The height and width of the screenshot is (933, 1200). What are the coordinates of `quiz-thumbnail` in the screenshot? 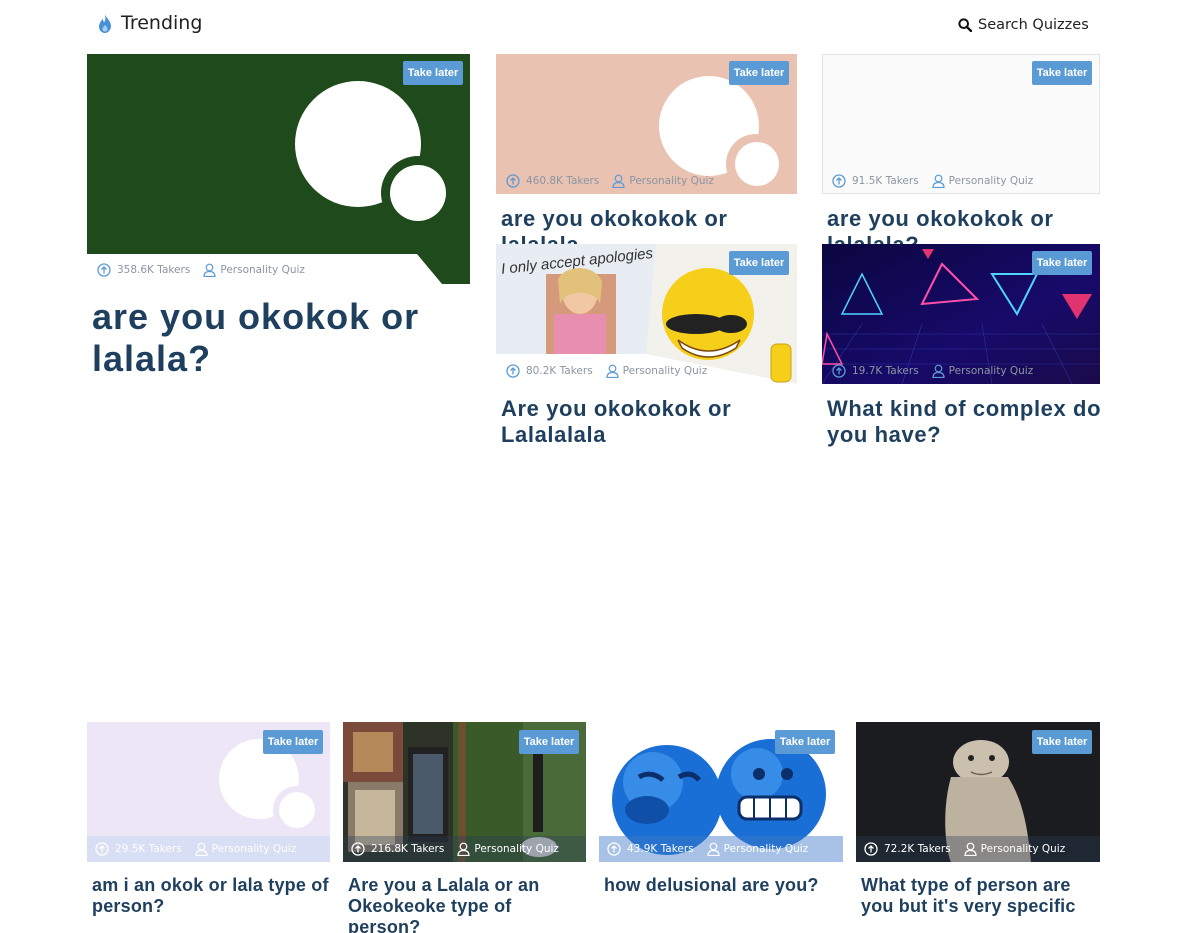 It's located at (278, 169).